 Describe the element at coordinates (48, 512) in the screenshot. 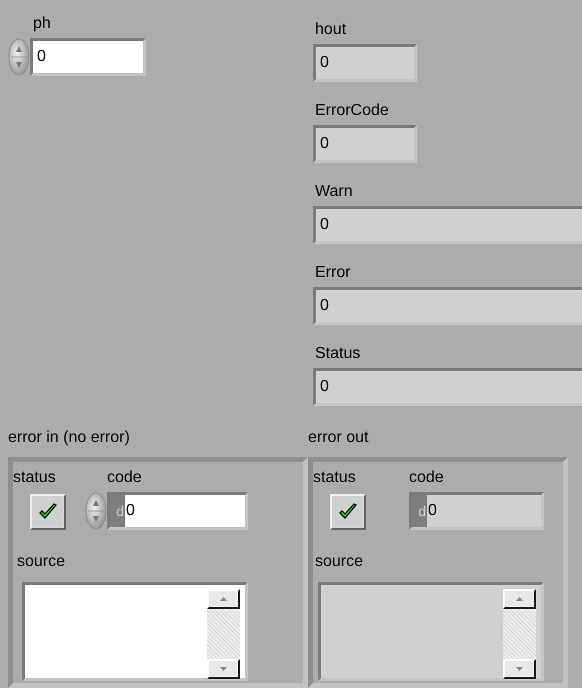

I see `status-checkbox` at that location.